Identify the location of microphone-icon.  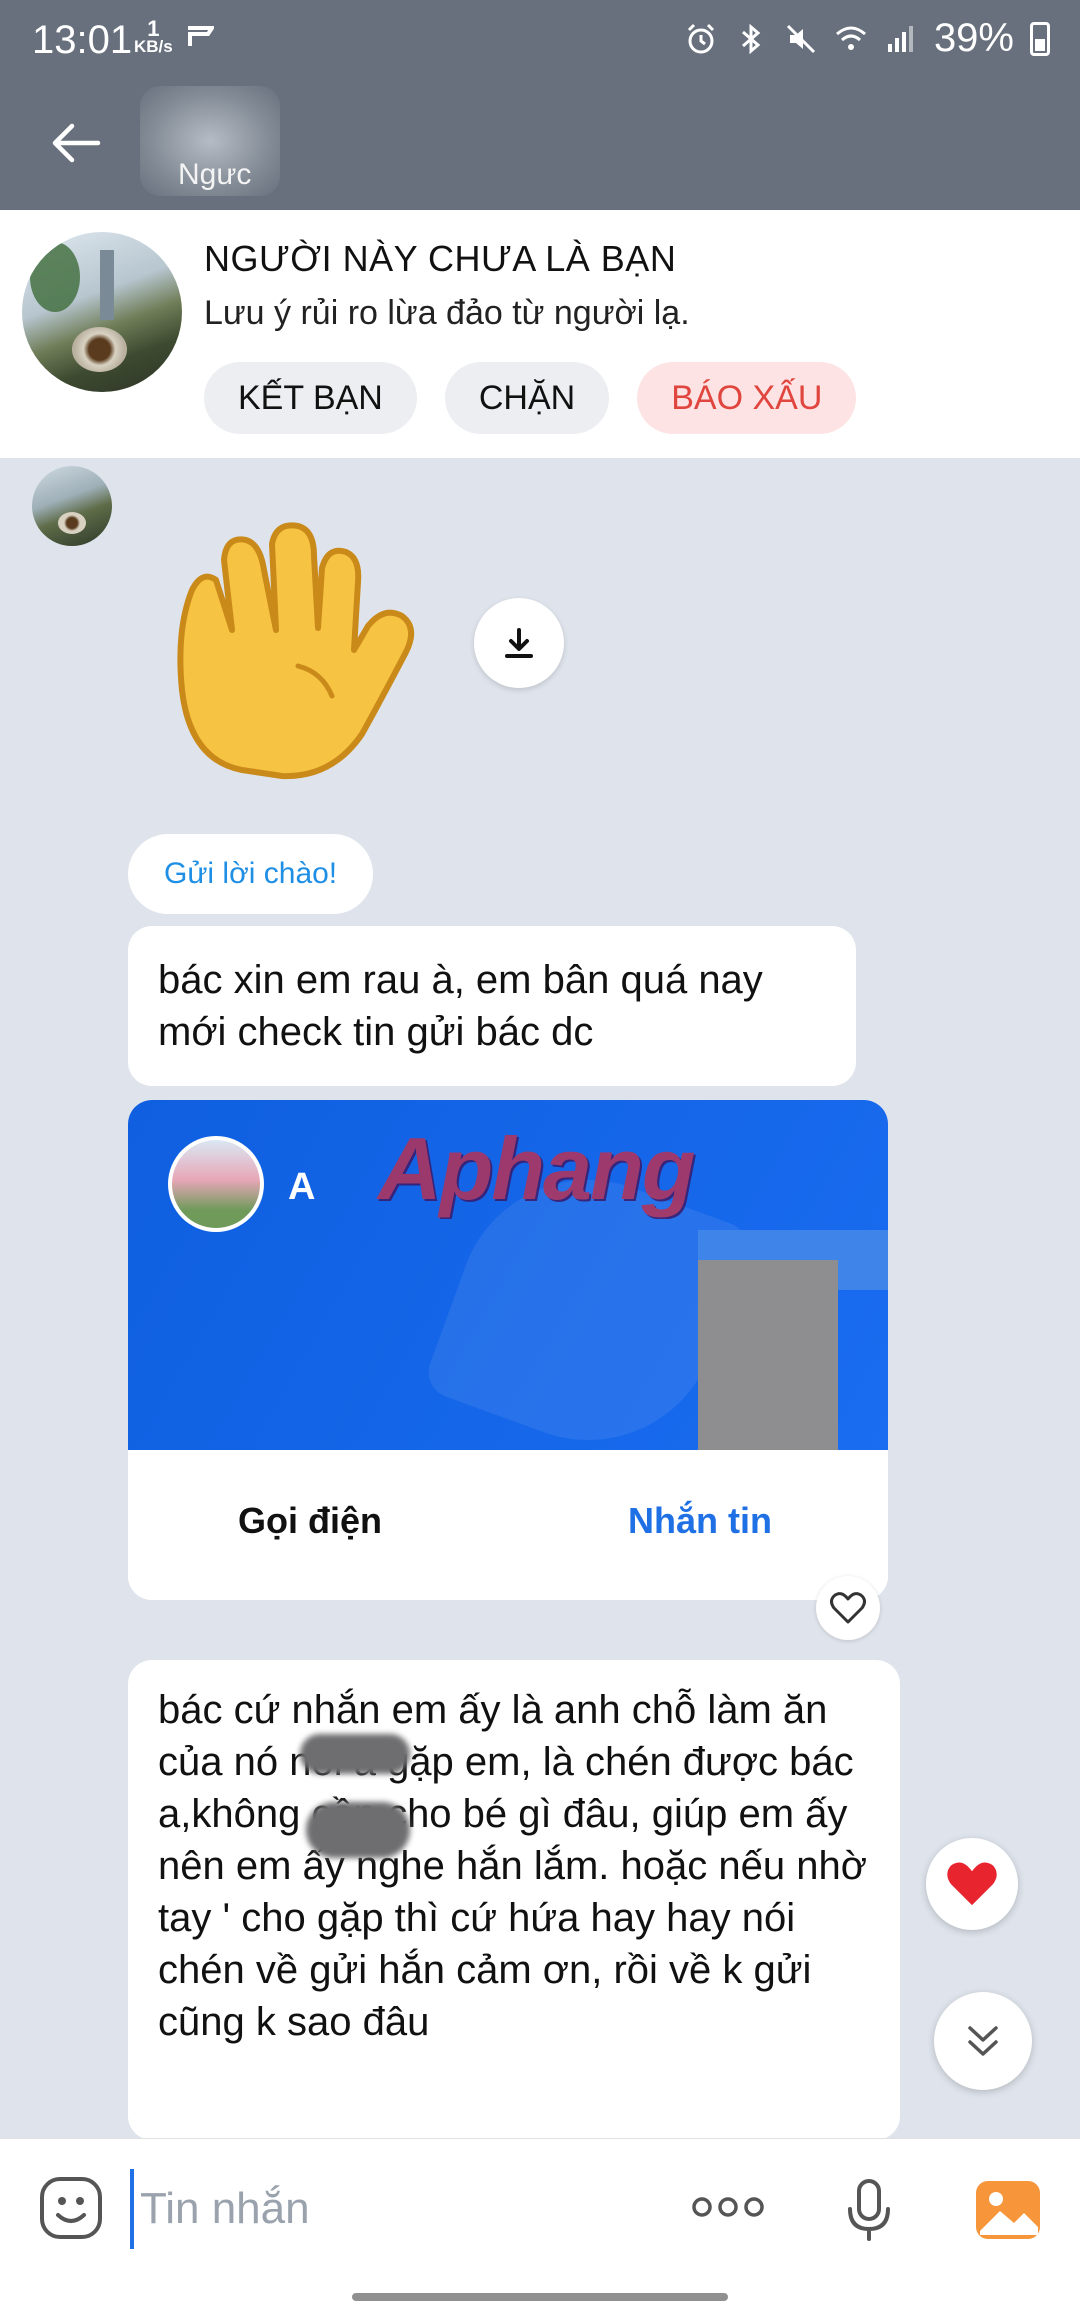
(869, 2210).